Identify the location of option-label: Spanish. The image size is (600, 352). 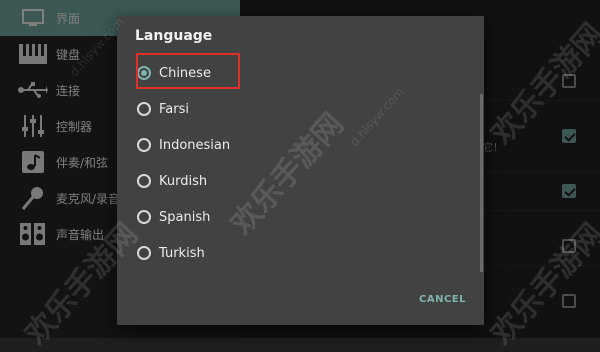
(185, 217).